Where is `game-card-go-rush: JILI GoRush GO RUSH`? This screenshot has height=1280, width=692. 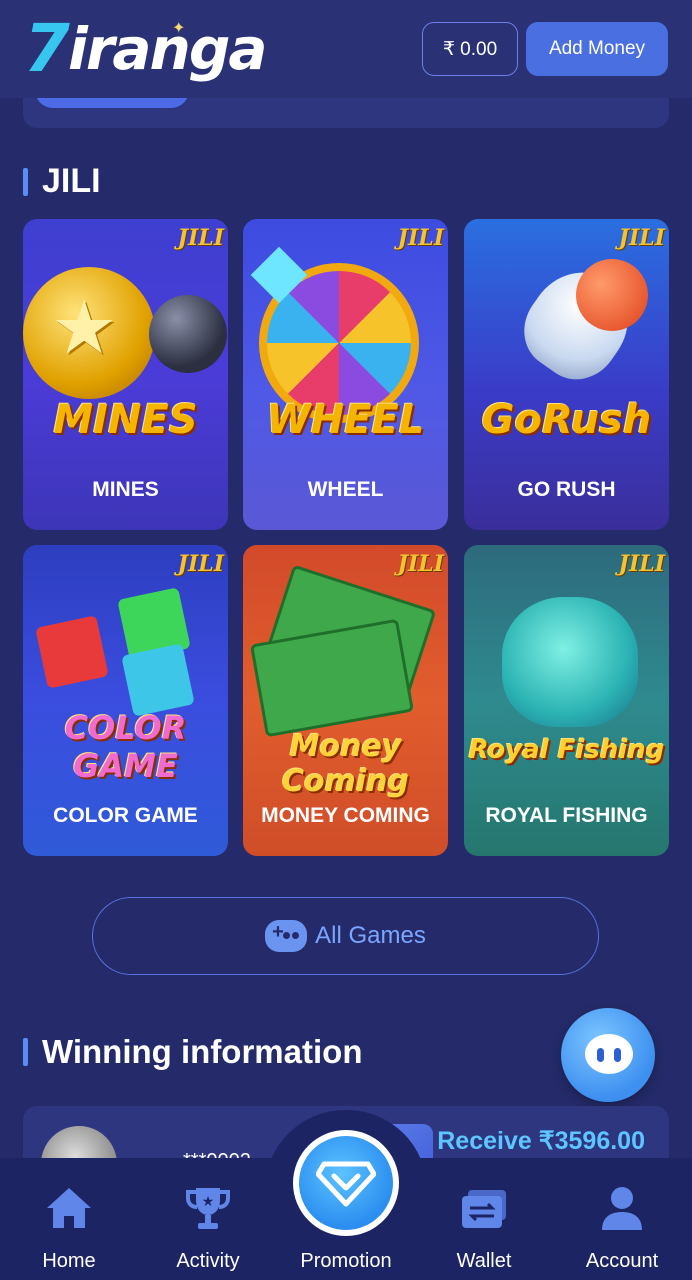 game-card-go-rush: JILI GoRush GO RUSH is located at coordinates (566, 374).